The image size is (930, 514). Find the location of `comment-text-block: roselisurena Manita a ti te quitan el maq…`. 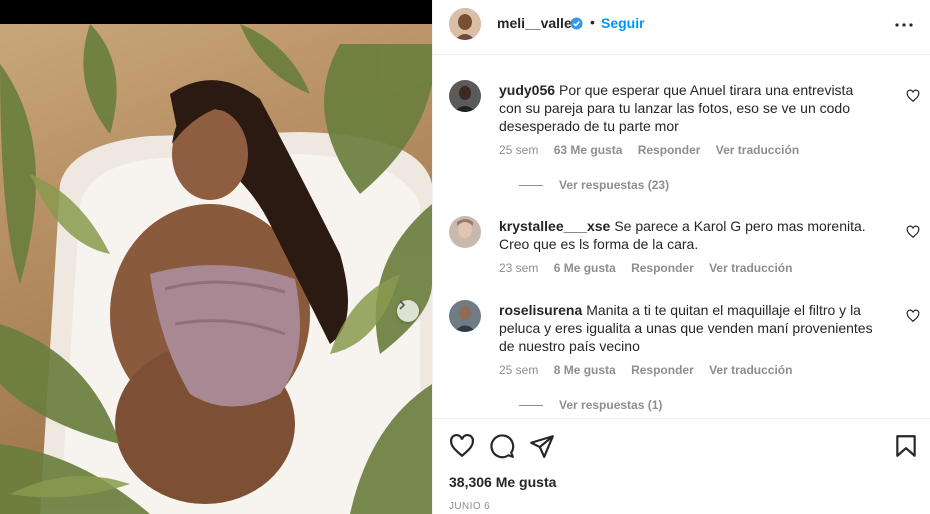

comment-text-block: roselisurena Manita a ti te quitan el maq… is located at coordinates (689, 328).